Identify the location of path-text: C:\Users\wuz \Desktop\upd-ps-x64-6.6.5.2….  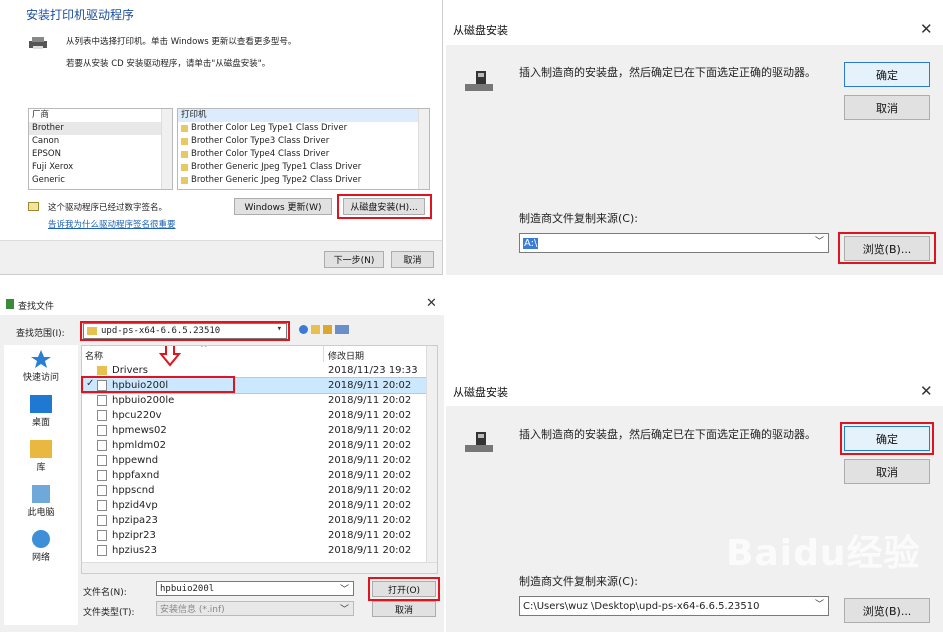
(641, 606).